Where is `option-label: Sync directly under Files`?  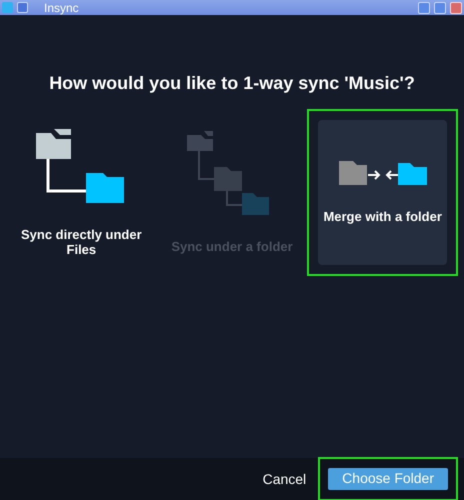 option-label: Sync directly under Files is located at coordinates (81, 241).